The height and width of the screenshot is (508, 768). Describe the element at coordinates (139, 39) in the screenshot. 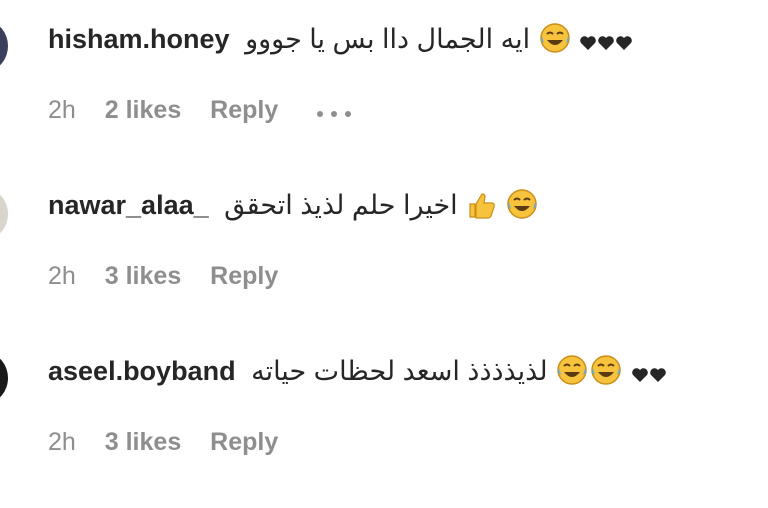

I see `comment-username: hisham.honey` at that location.